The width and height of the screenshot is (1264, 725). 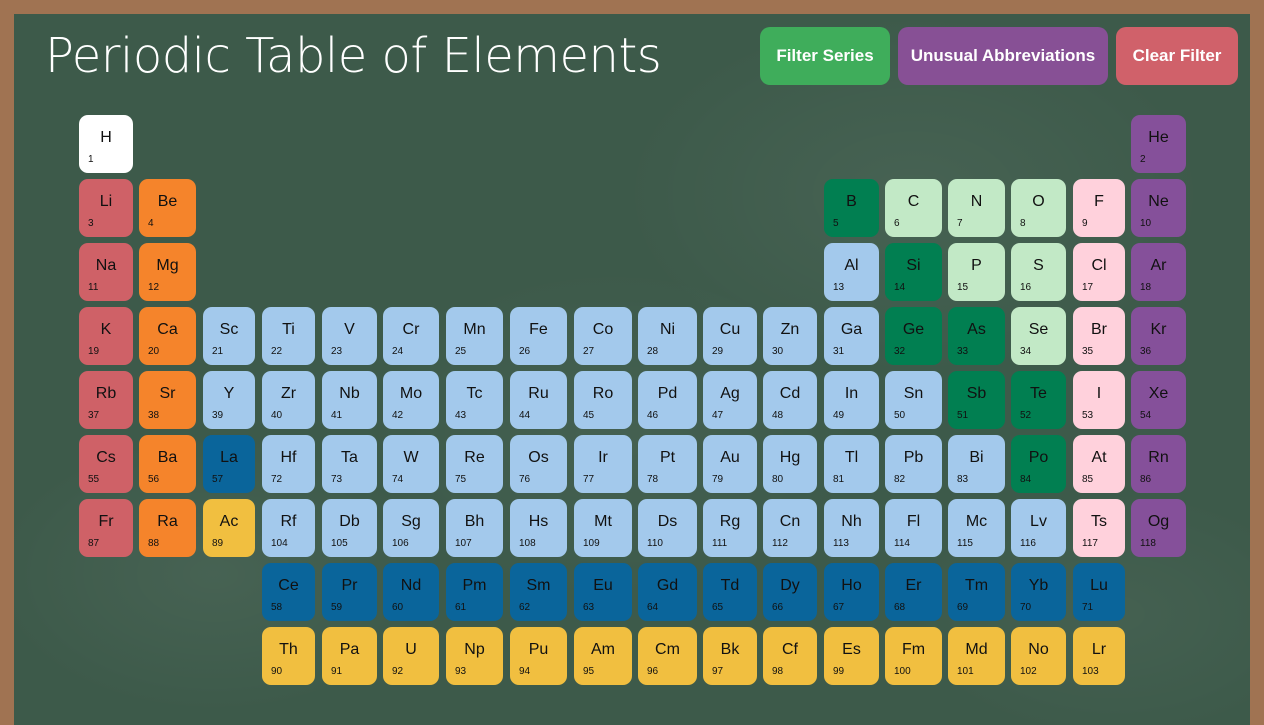 What do you see at coordinates (349, 464) in the screenshot?
I see `element-tile-ta: Ta 73` at bounding box center [349, 464].